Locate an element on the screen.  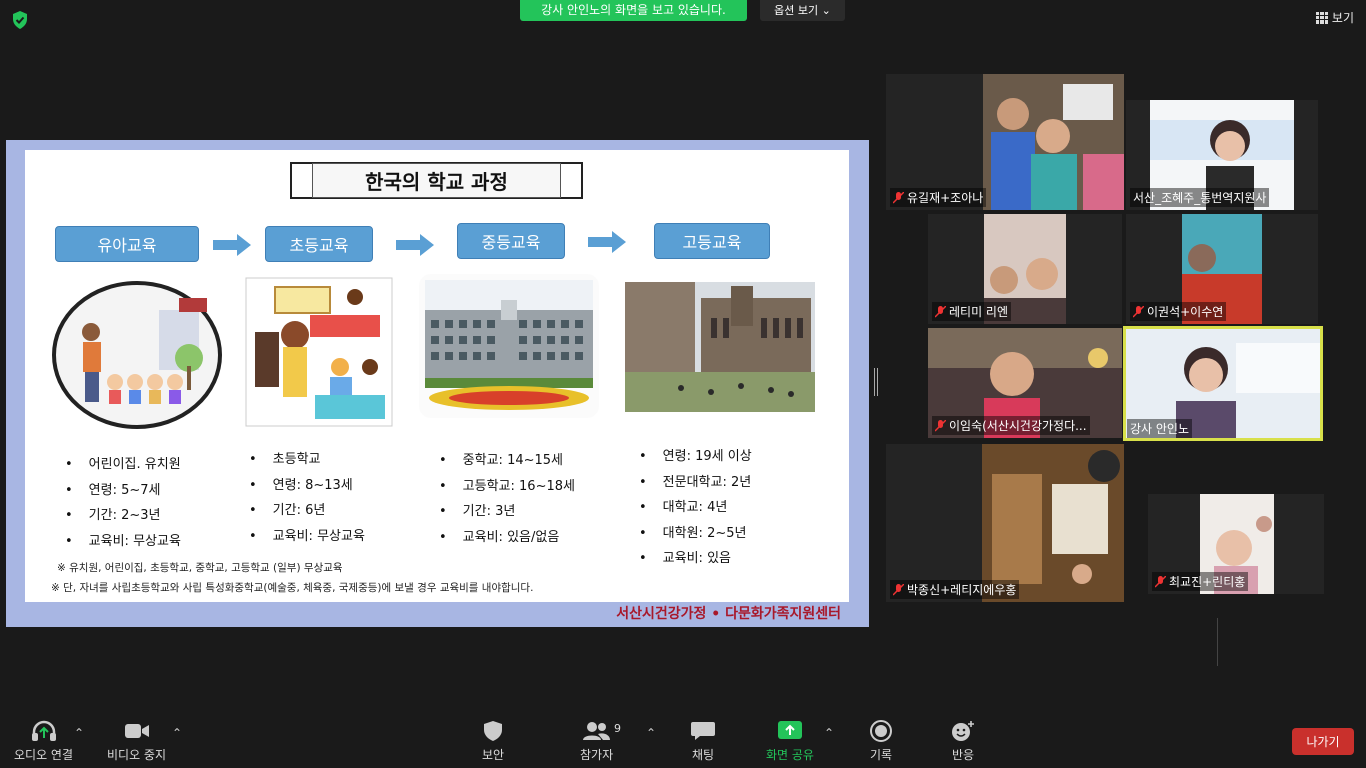
elementary-details: 초등학교 연령: 8~13세 기간: 6년 교육비: 무상교육 is located at coordinates (307, 498).